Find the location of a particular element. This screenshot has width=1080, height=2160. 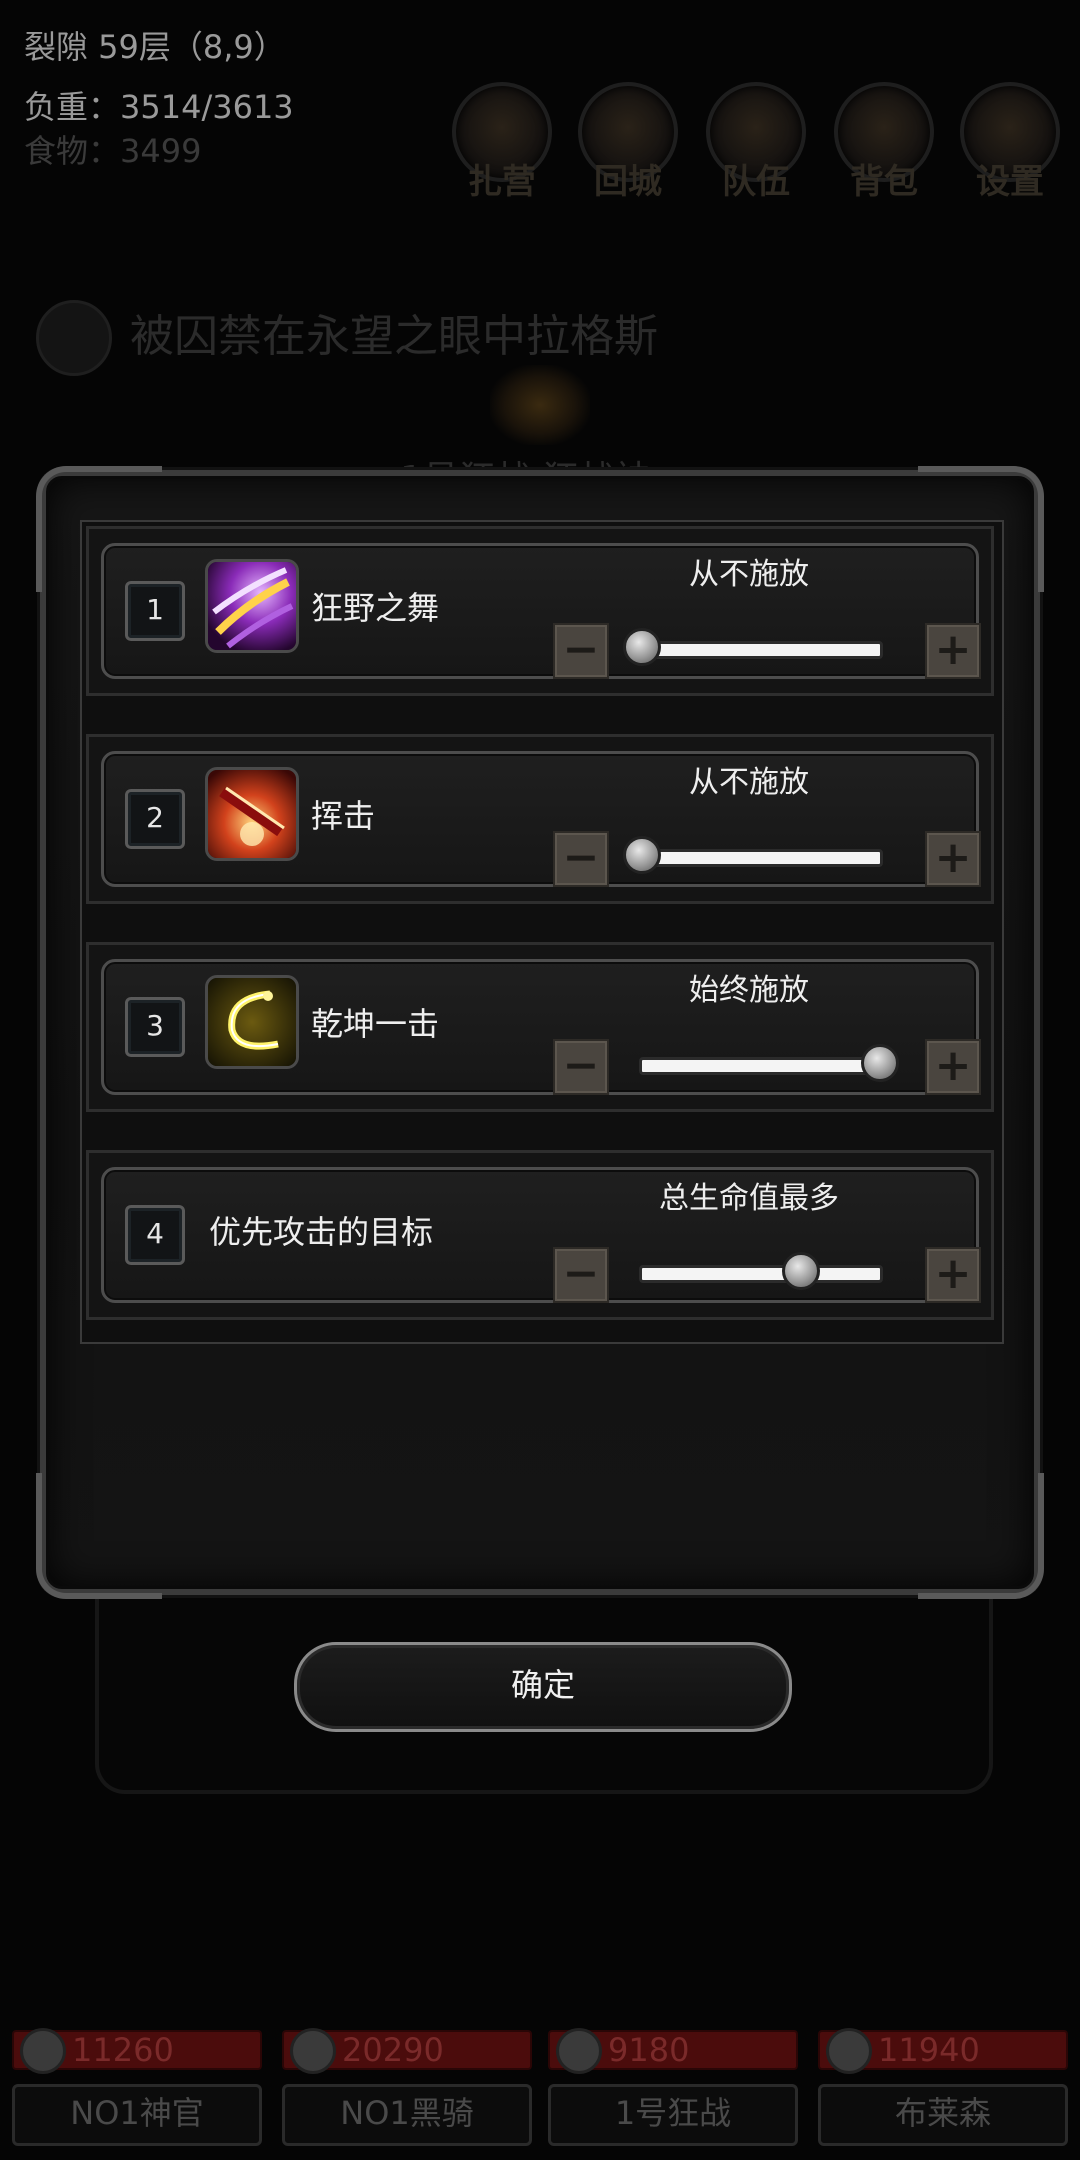

hp-bar: 11940 is located at coordinates (943, 2051).